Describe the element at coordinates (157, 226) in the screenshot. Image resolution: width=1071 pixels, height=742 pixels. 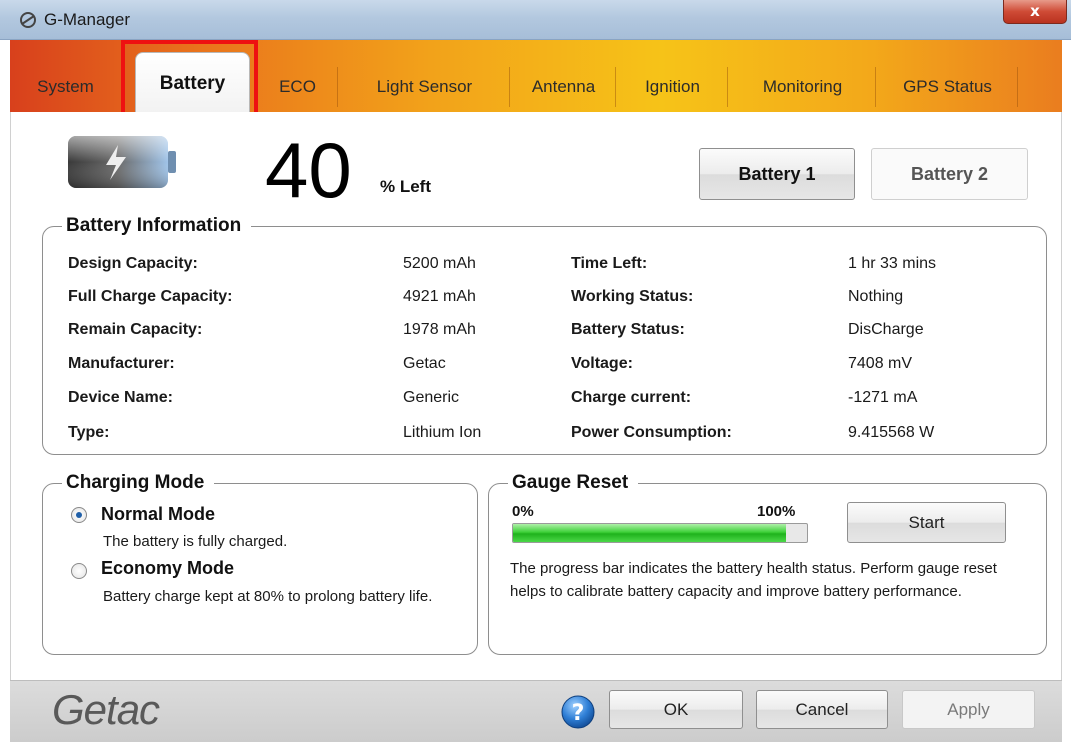
I see `battery-information-title: Battery Information` at that location.